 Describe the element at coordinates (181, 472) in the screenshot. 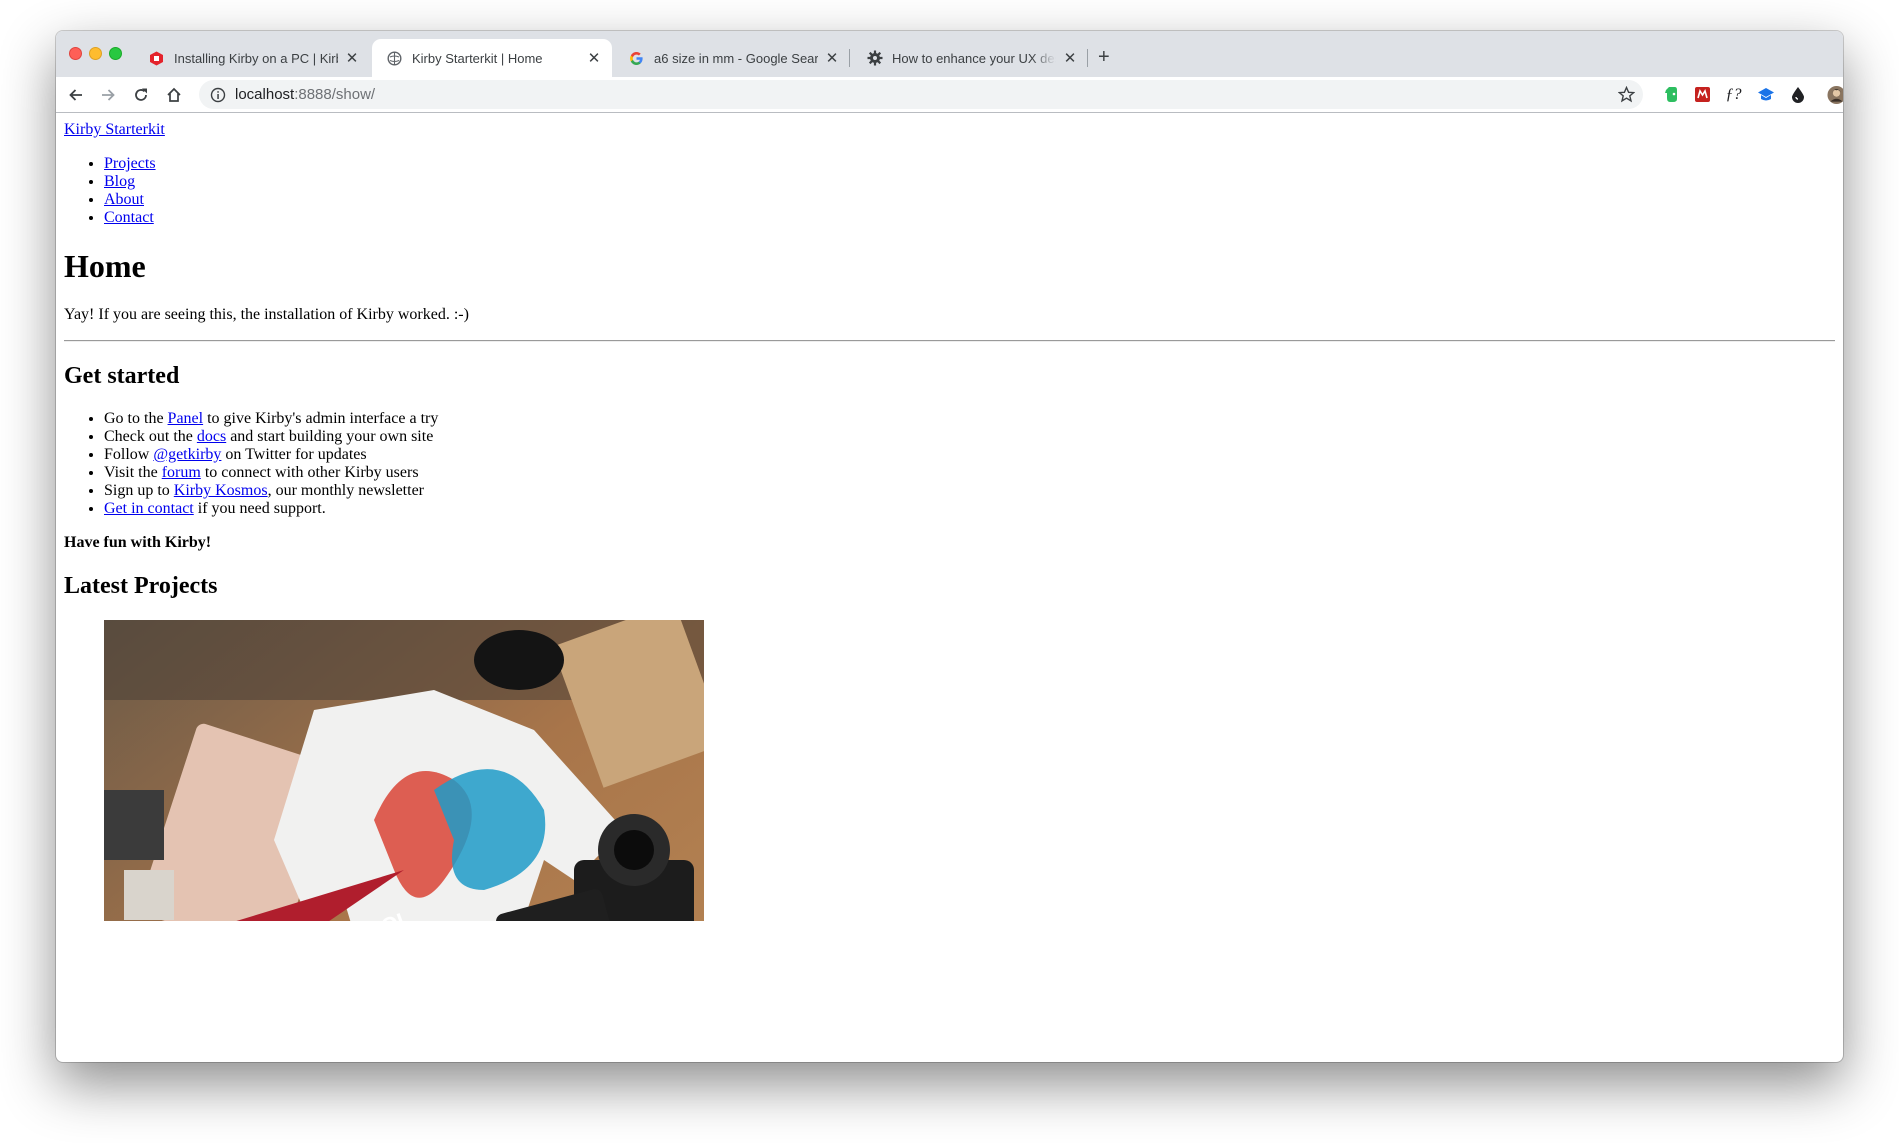

I see `forum-link: forum` at that location.